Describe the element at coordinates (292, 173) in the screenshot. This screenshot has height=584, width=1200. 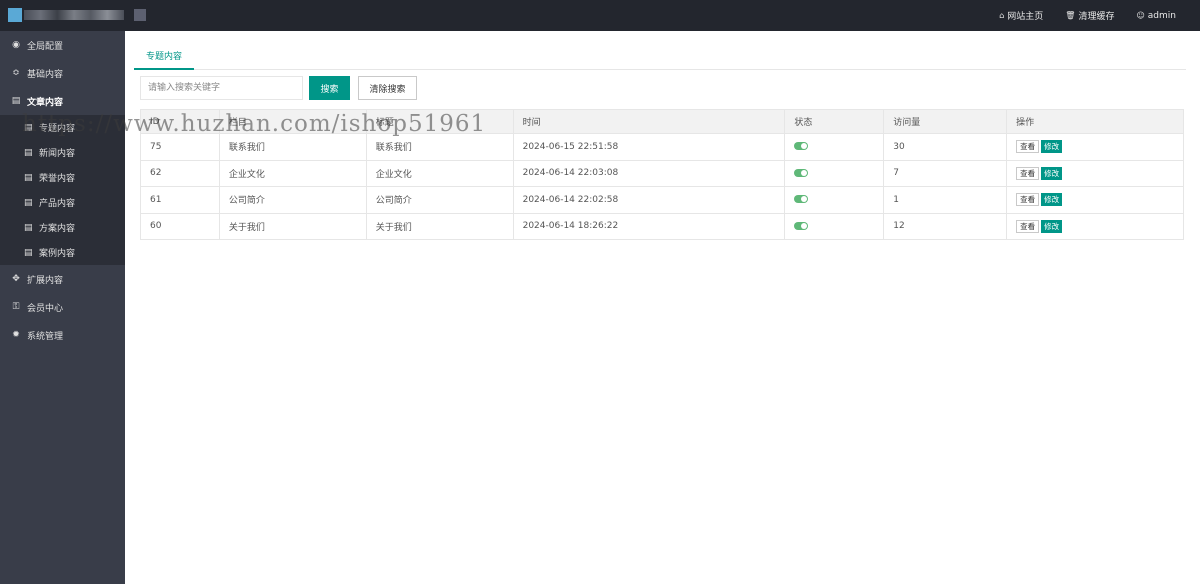
I see `cell-column: 企业文化` at that location.